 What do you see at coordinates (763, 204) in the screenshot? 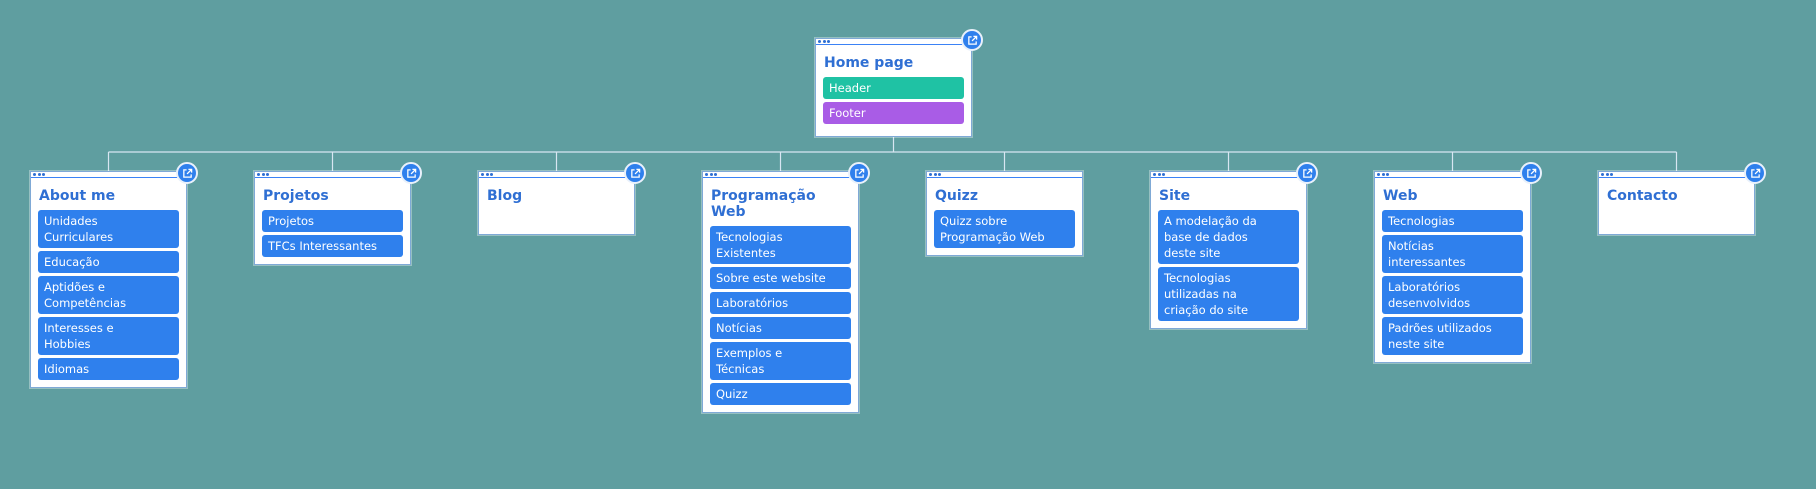
I see `node-title: Programação Web` at bounding box center [763, 204].